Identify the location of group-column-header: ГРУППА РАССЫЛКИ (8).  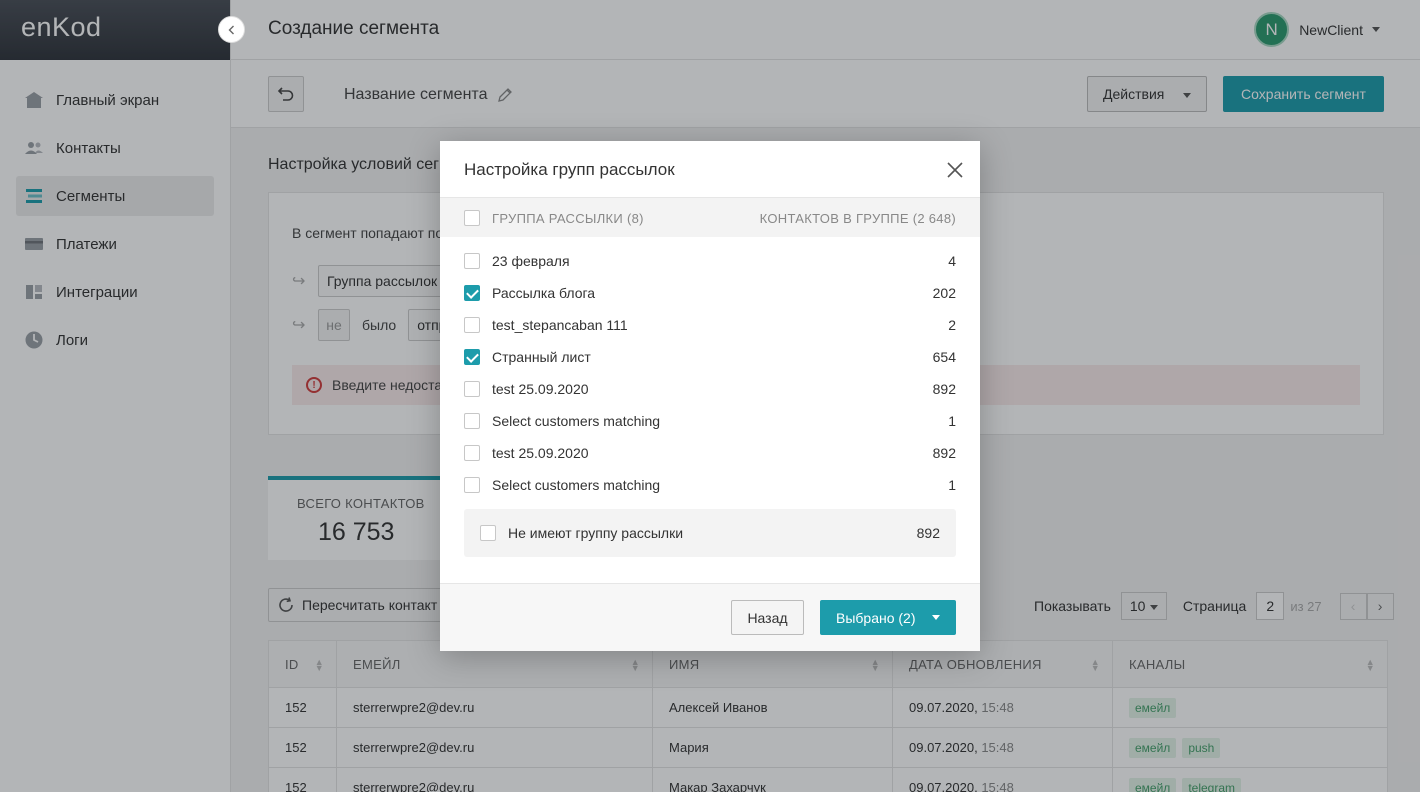
(568, 218).